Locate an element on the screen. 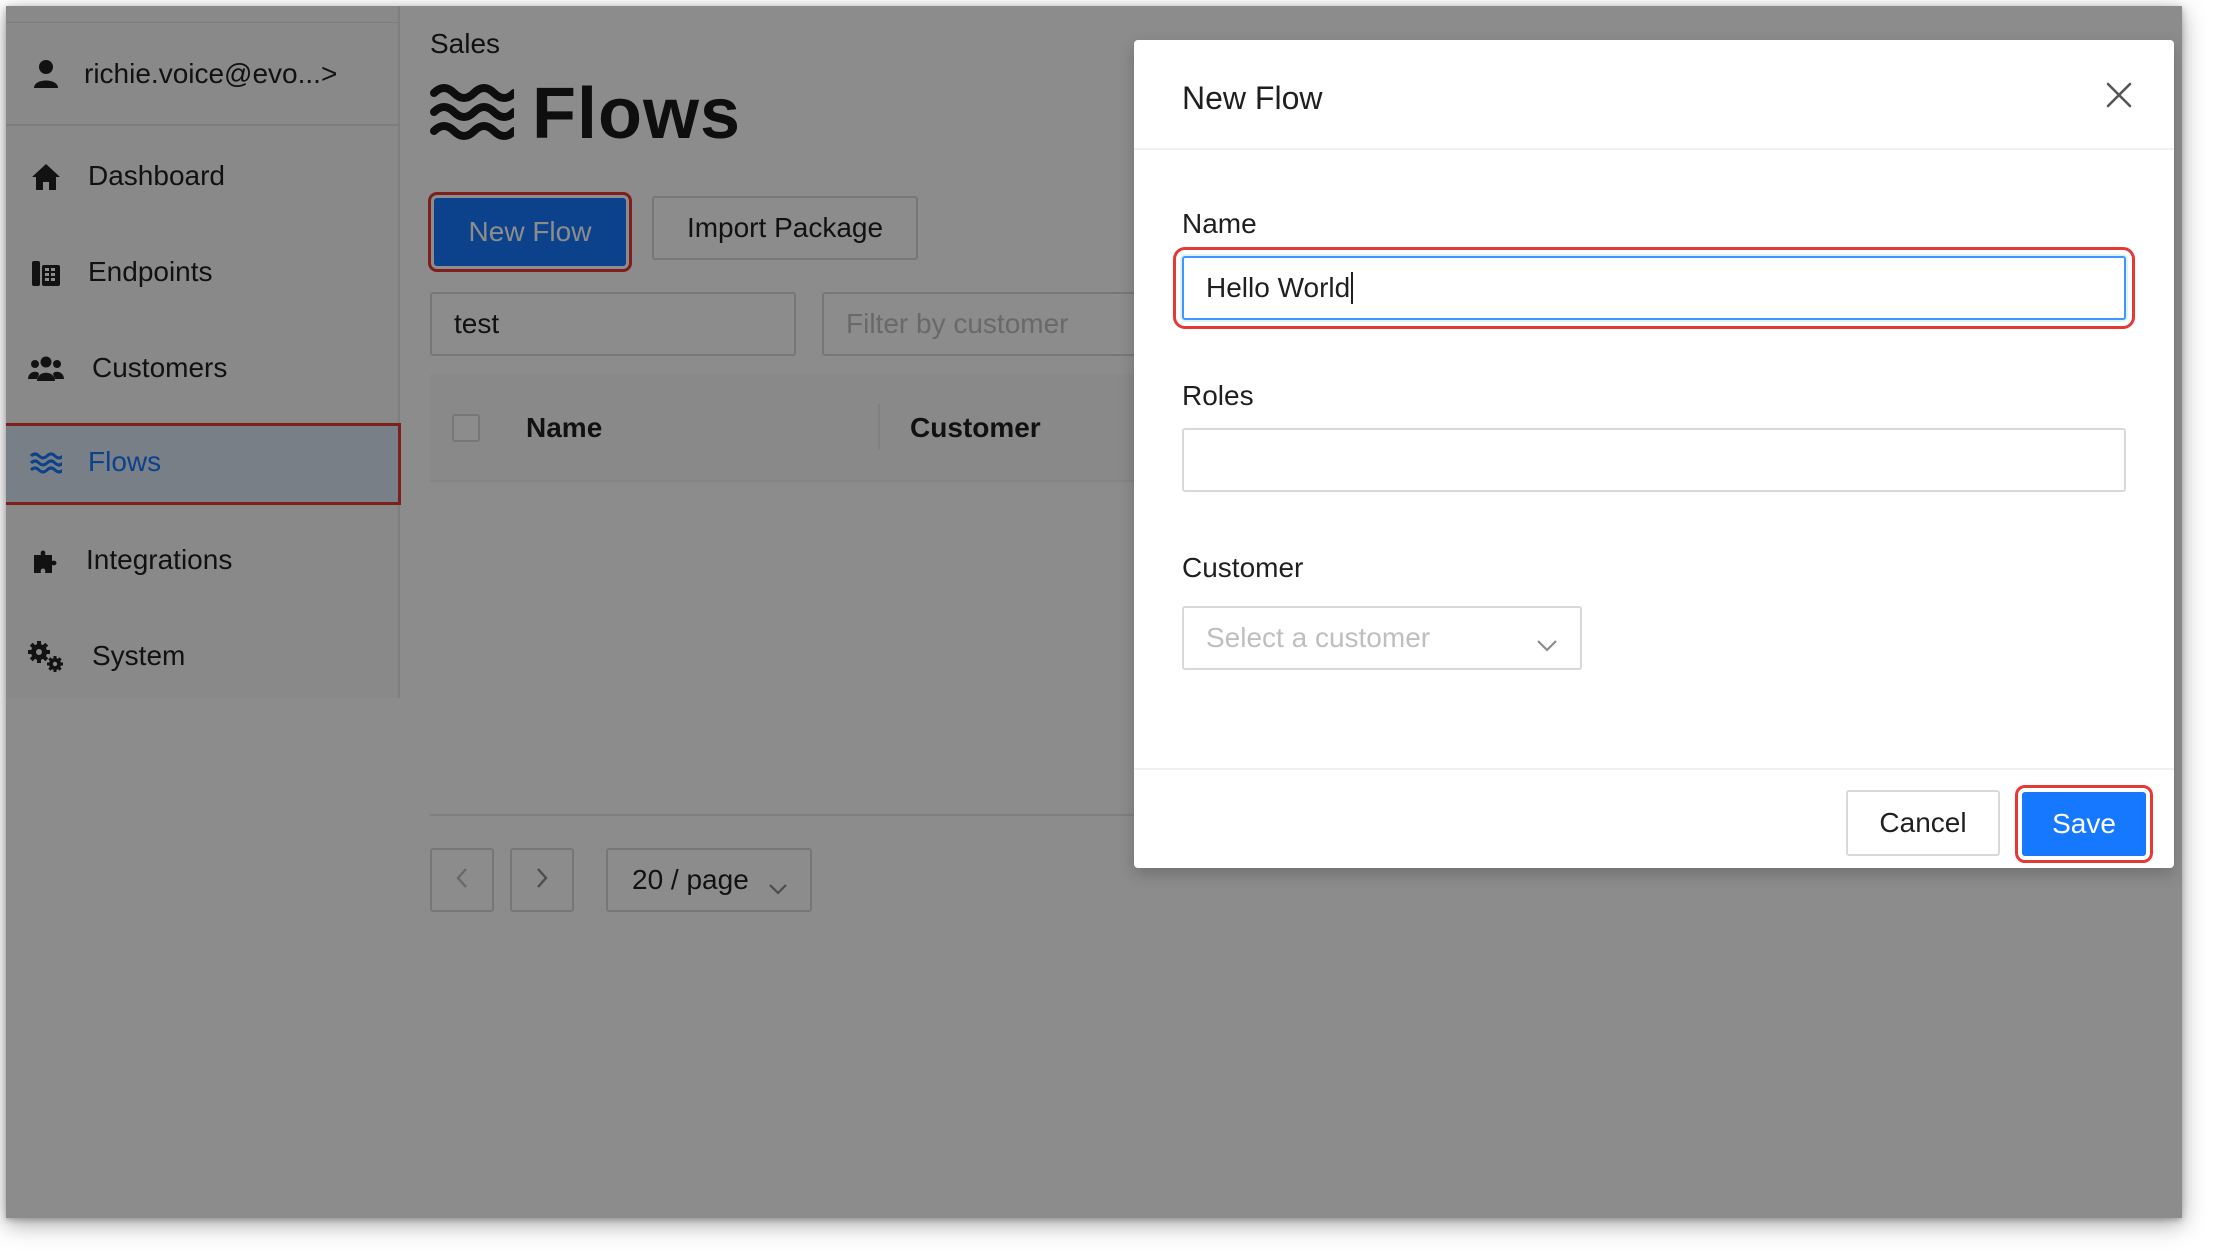 Image resolution: width=2220 pixels, height=1256 pixels. close-icon is located at coordinates (2119, 95).